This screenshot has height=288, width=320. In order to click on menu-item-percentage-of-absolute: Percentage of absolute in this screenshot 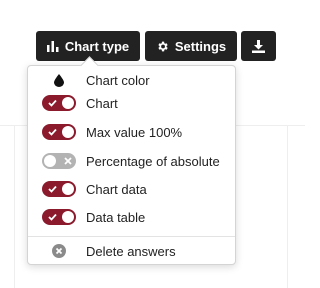, I will do `click(131, 161)`.